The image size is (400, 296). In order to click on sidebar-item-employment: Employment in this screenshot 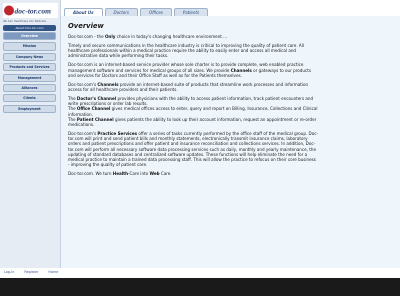, I will do `click(29, 108)`.